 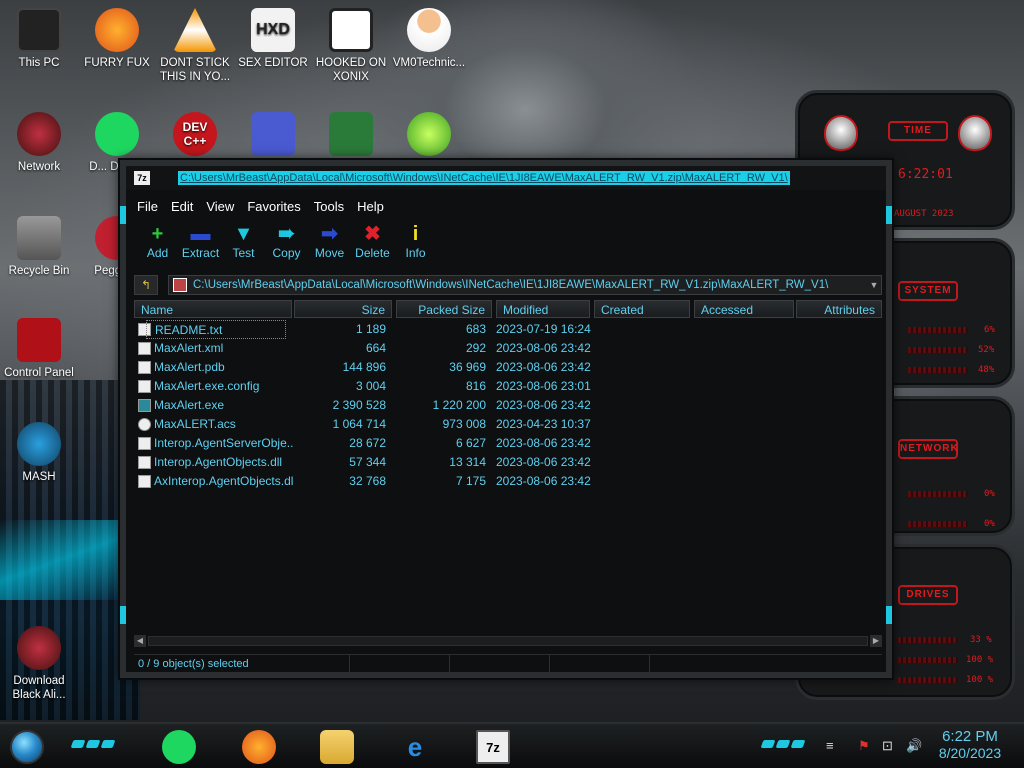 I want to click on status-segment, so click(x=400, y=664).